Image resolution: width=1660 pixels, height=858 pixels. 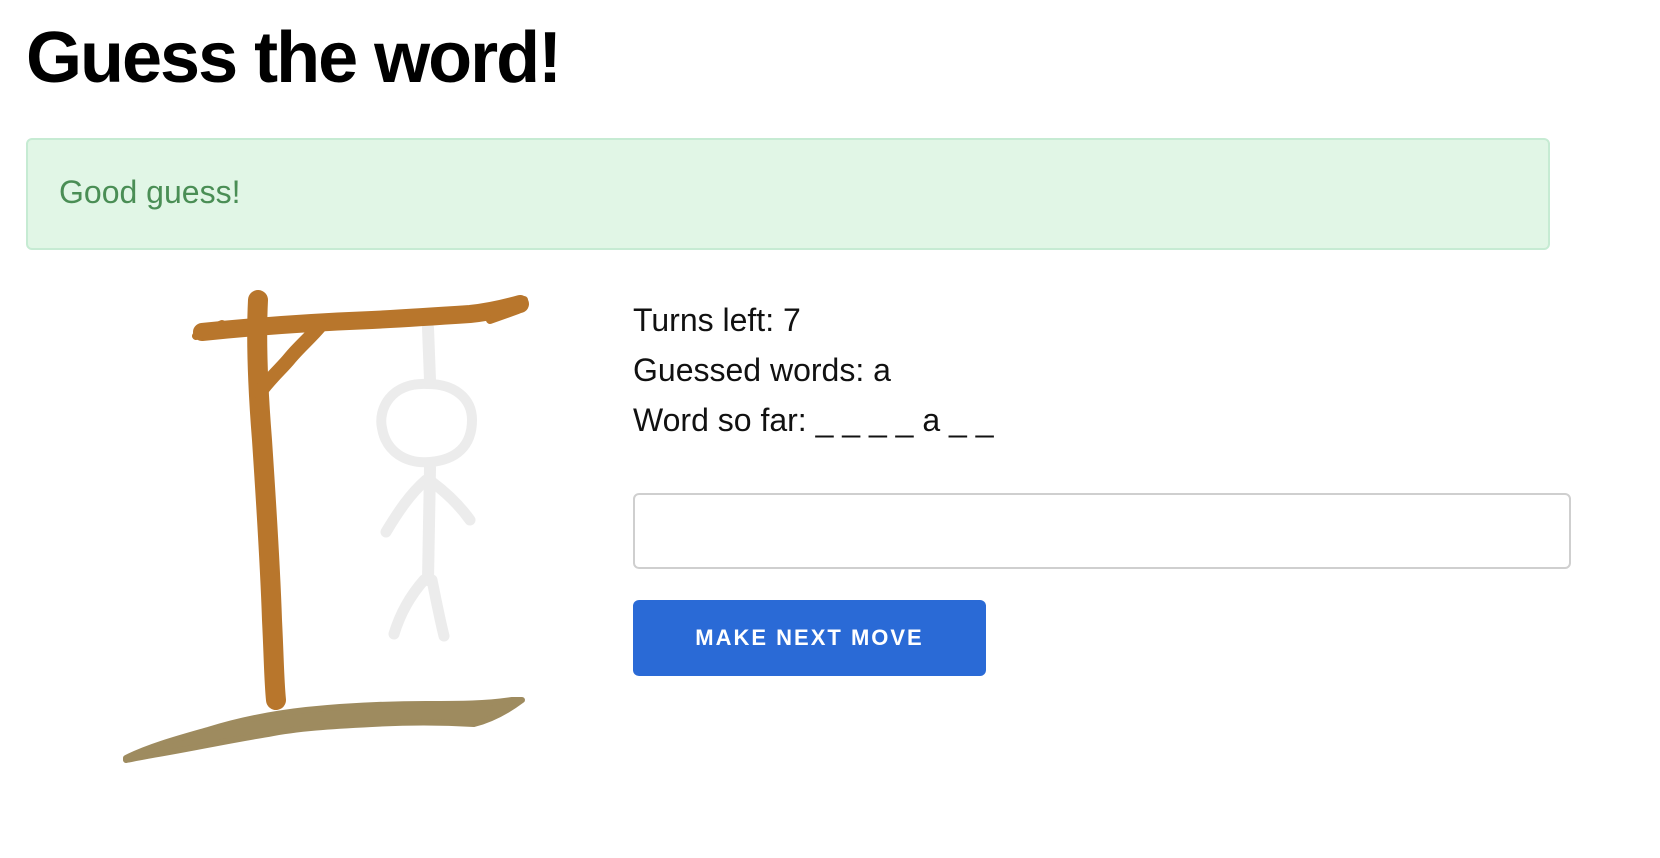 I want to click on page-title: Guess the word!, so click(x=294, y=58).